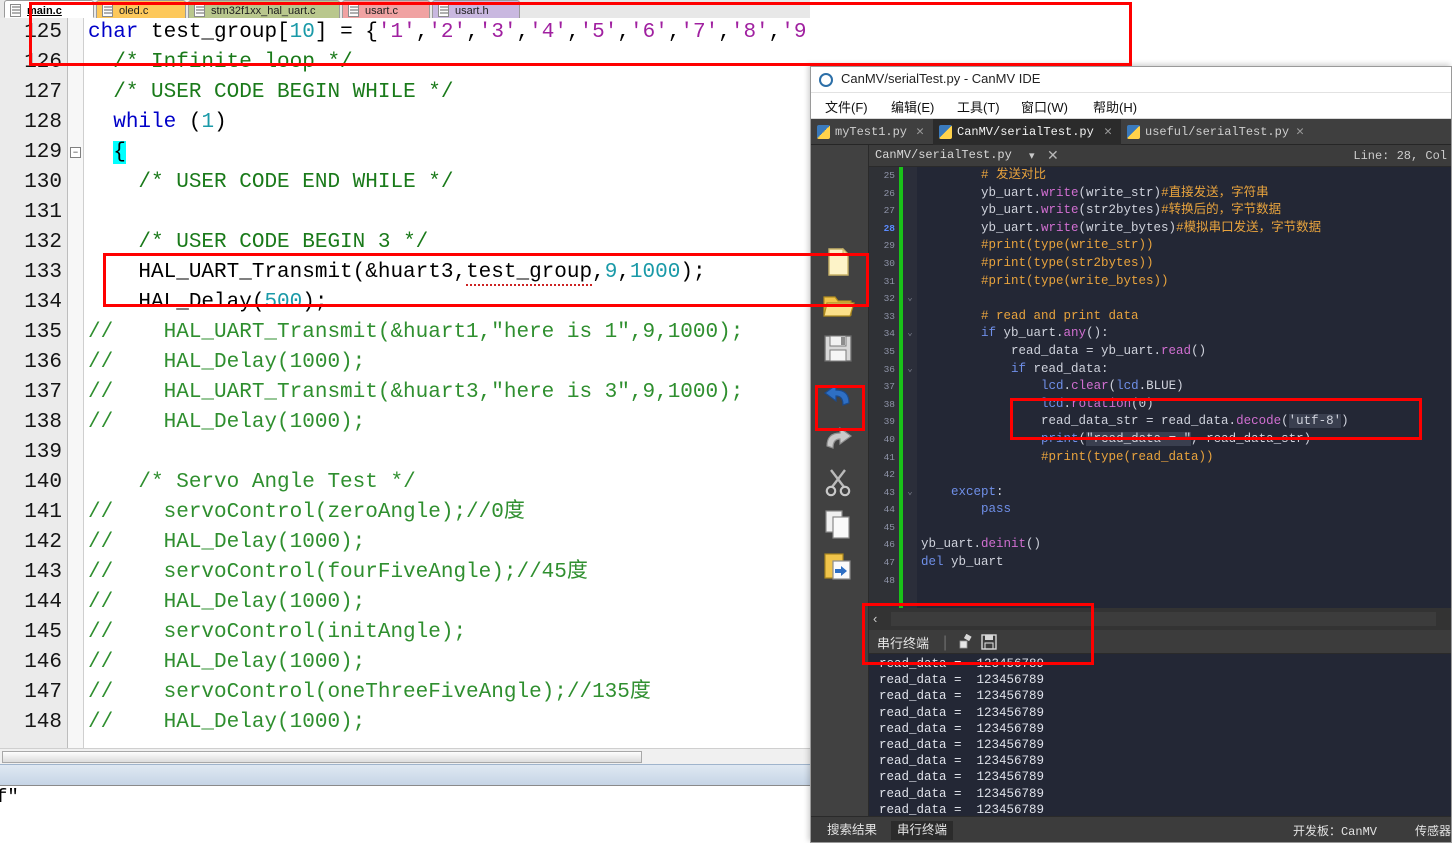  I want to click on c-editor-hscrollbar, so click(405, 756).